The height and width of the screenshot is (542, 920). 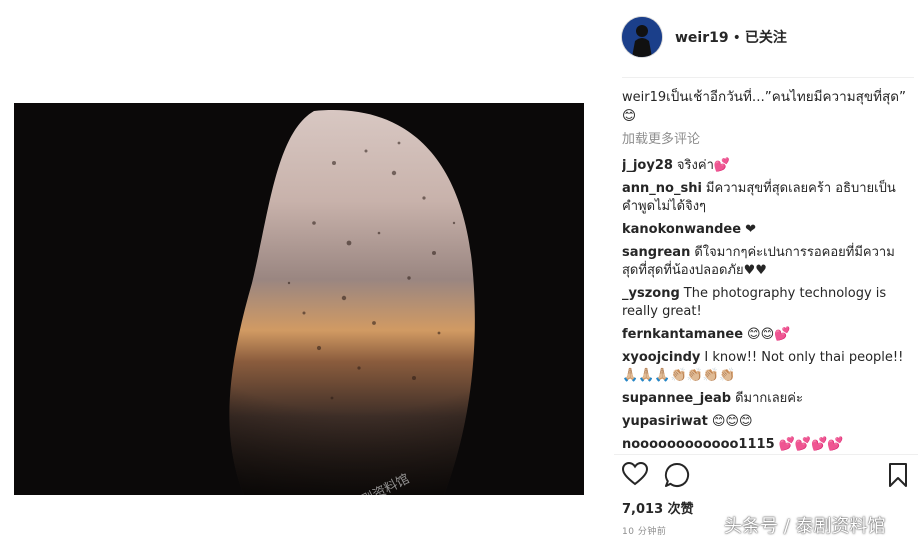 I want to click on actions-divider, so click(x=766, y=454).